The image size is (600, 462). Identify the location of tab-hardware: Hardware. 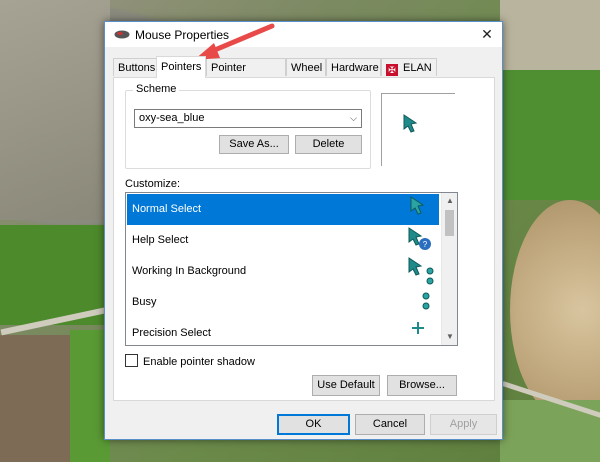
(353, 67).